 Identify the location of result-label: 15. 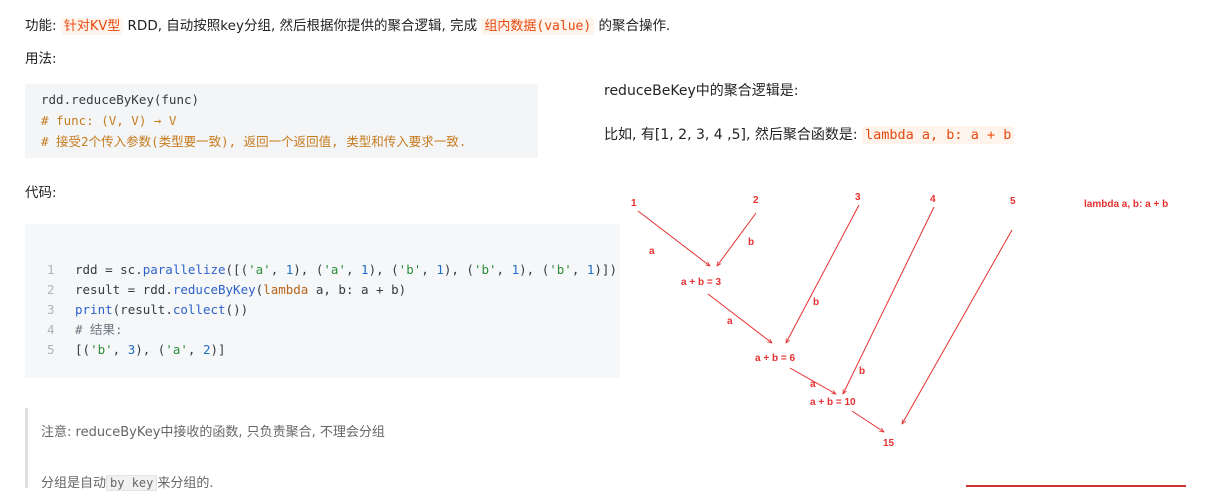
(889, 443).